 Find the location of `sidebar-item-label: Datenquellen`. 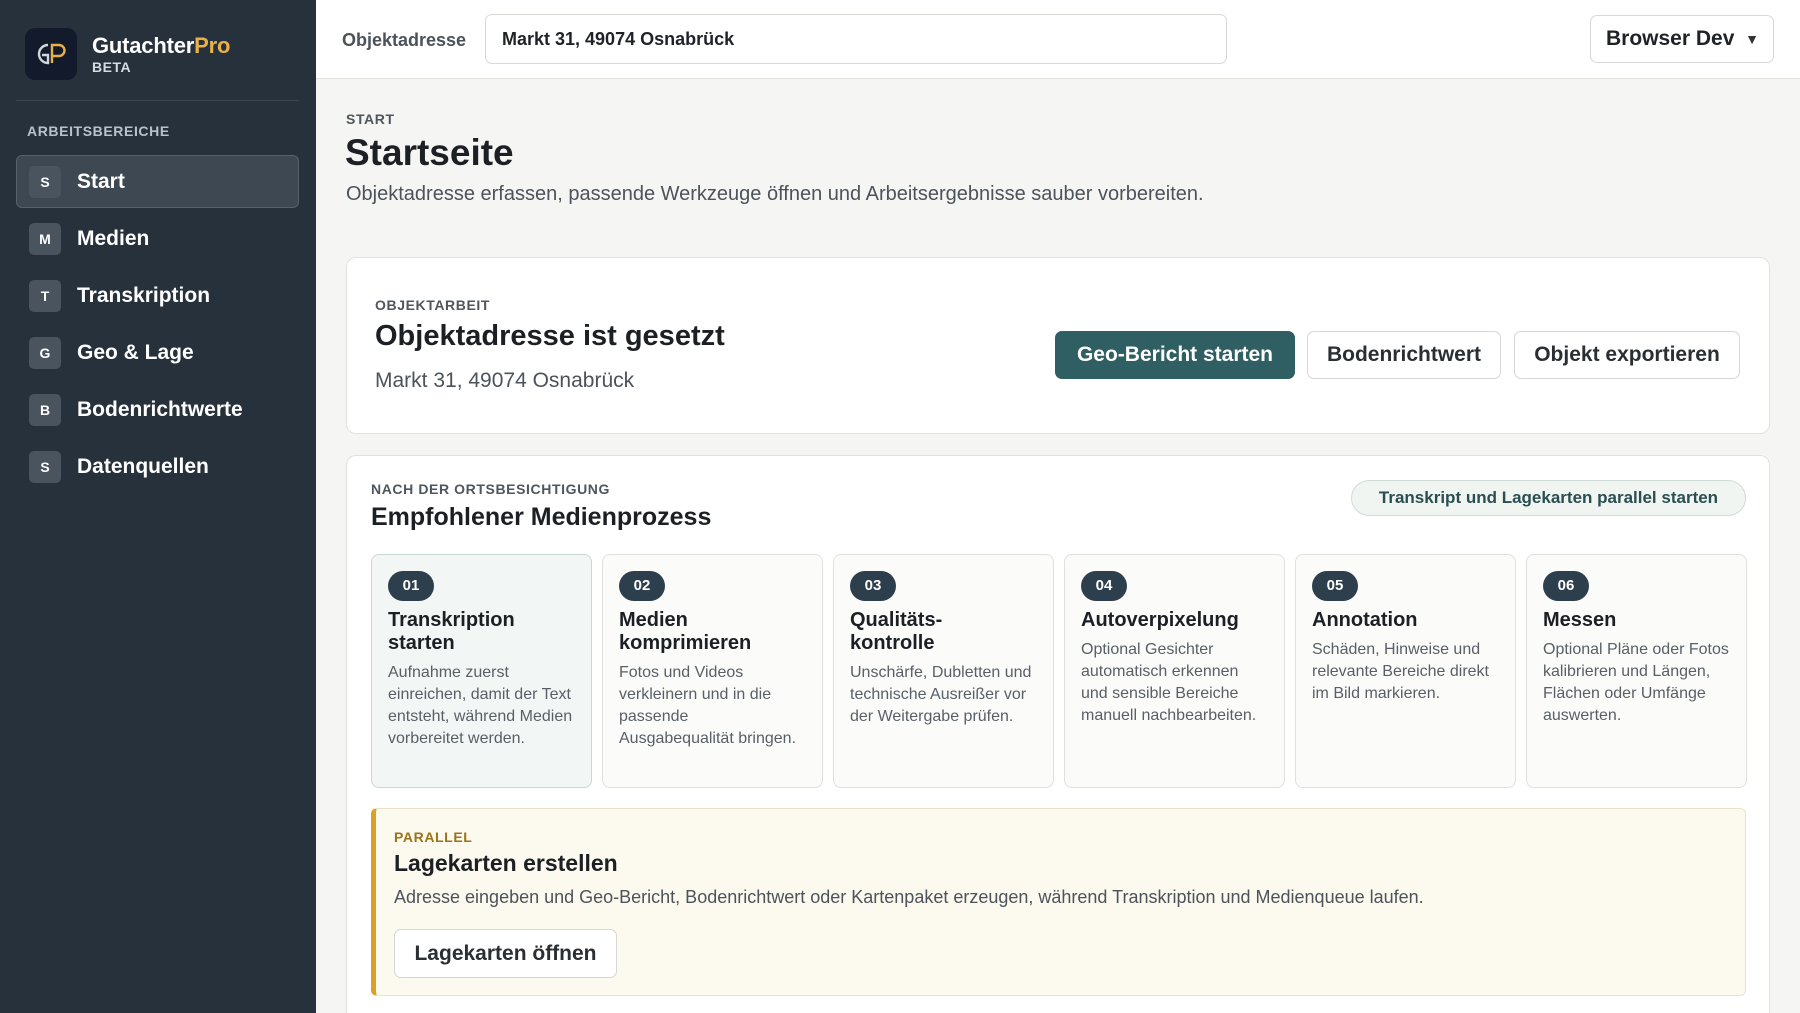

sidebar-item-label: Datenquellen is located at coordinates (143, 466).